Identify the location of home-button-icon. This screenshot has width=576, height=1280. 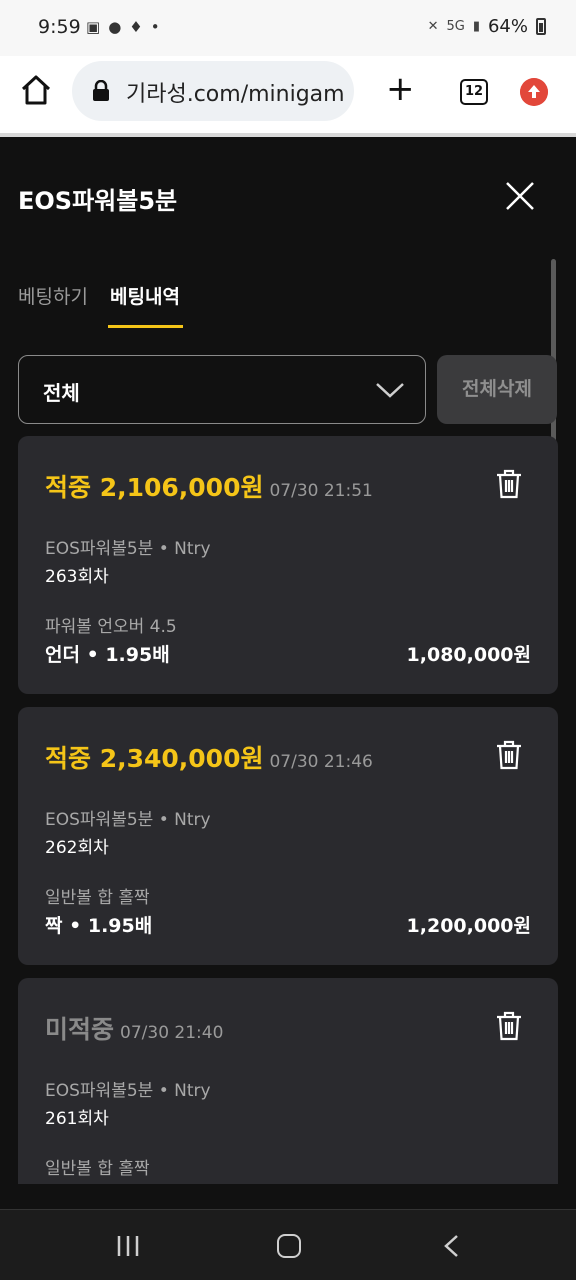
(289, 1246).